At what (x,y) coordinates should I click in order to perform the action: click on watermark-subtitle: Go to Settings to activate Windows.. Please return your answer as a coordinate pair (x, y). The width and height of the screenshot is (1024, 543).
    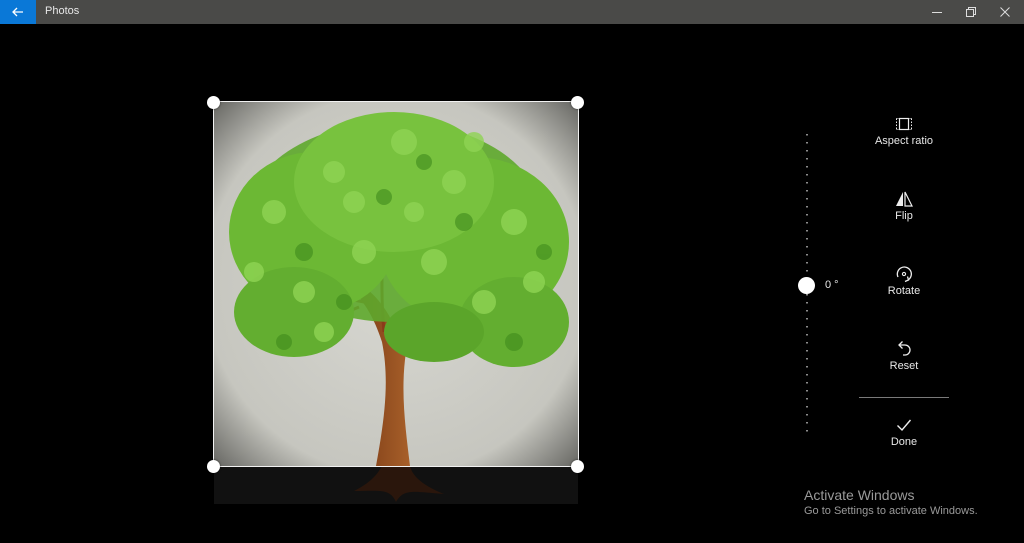
    Looking at the image, I should click on (891, 511).